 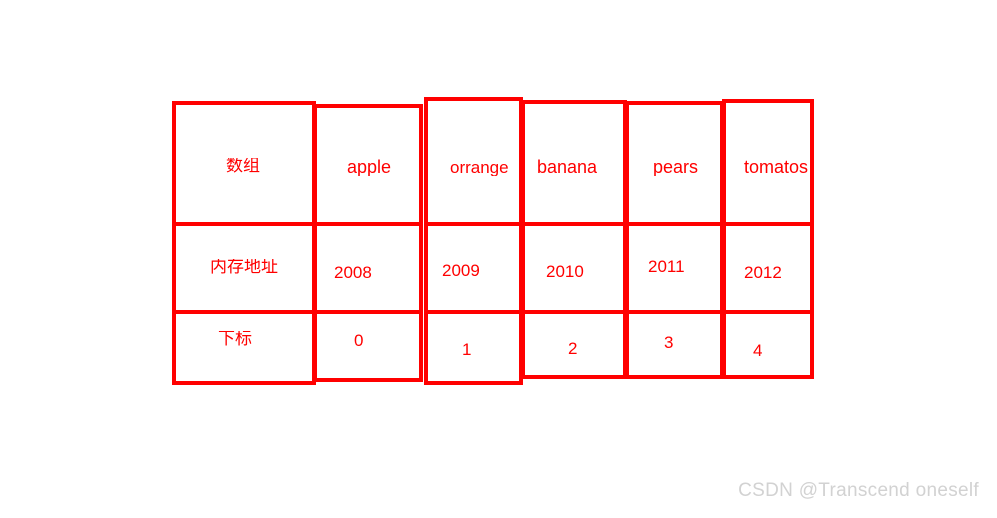 What do you see at coordinates (235, 339) in the screenshot?
I see `row-label-index: 下标` at bounding box center [235, 339].